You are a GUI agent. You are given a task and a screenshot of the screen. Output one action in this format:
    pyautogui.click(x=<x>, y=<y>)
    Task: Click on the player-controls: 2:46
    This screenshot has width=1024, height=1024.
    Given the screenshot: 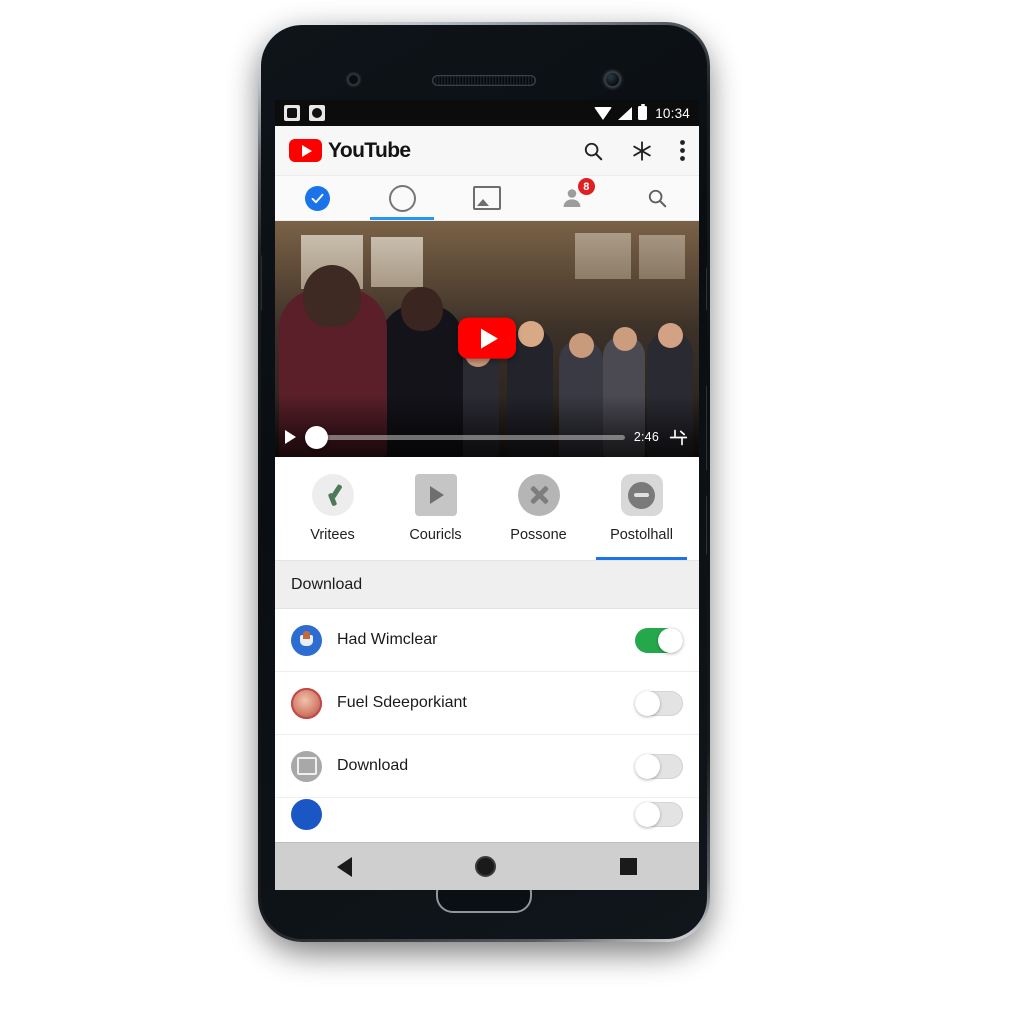 What is the action you would take?
    pyautogui.click(x=487, y=437)
    